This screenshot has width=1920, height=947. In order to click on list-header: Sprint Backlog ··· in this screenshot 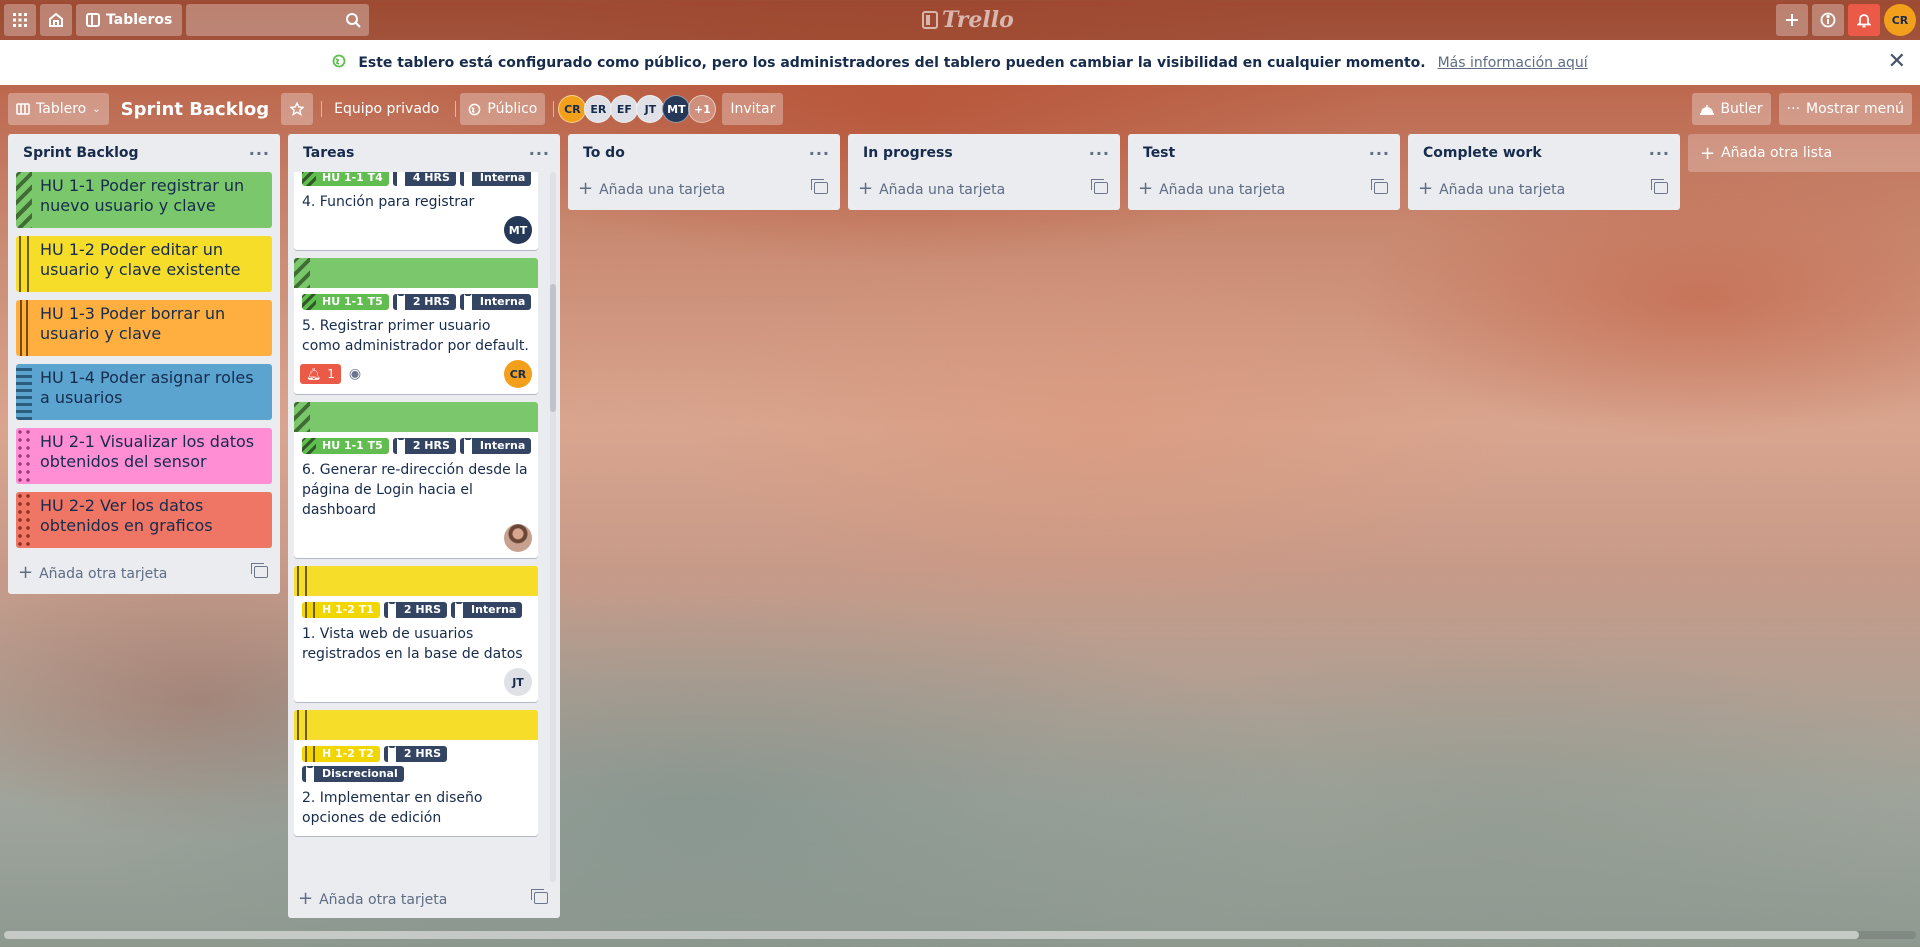, I will do `click(144, 153)`.